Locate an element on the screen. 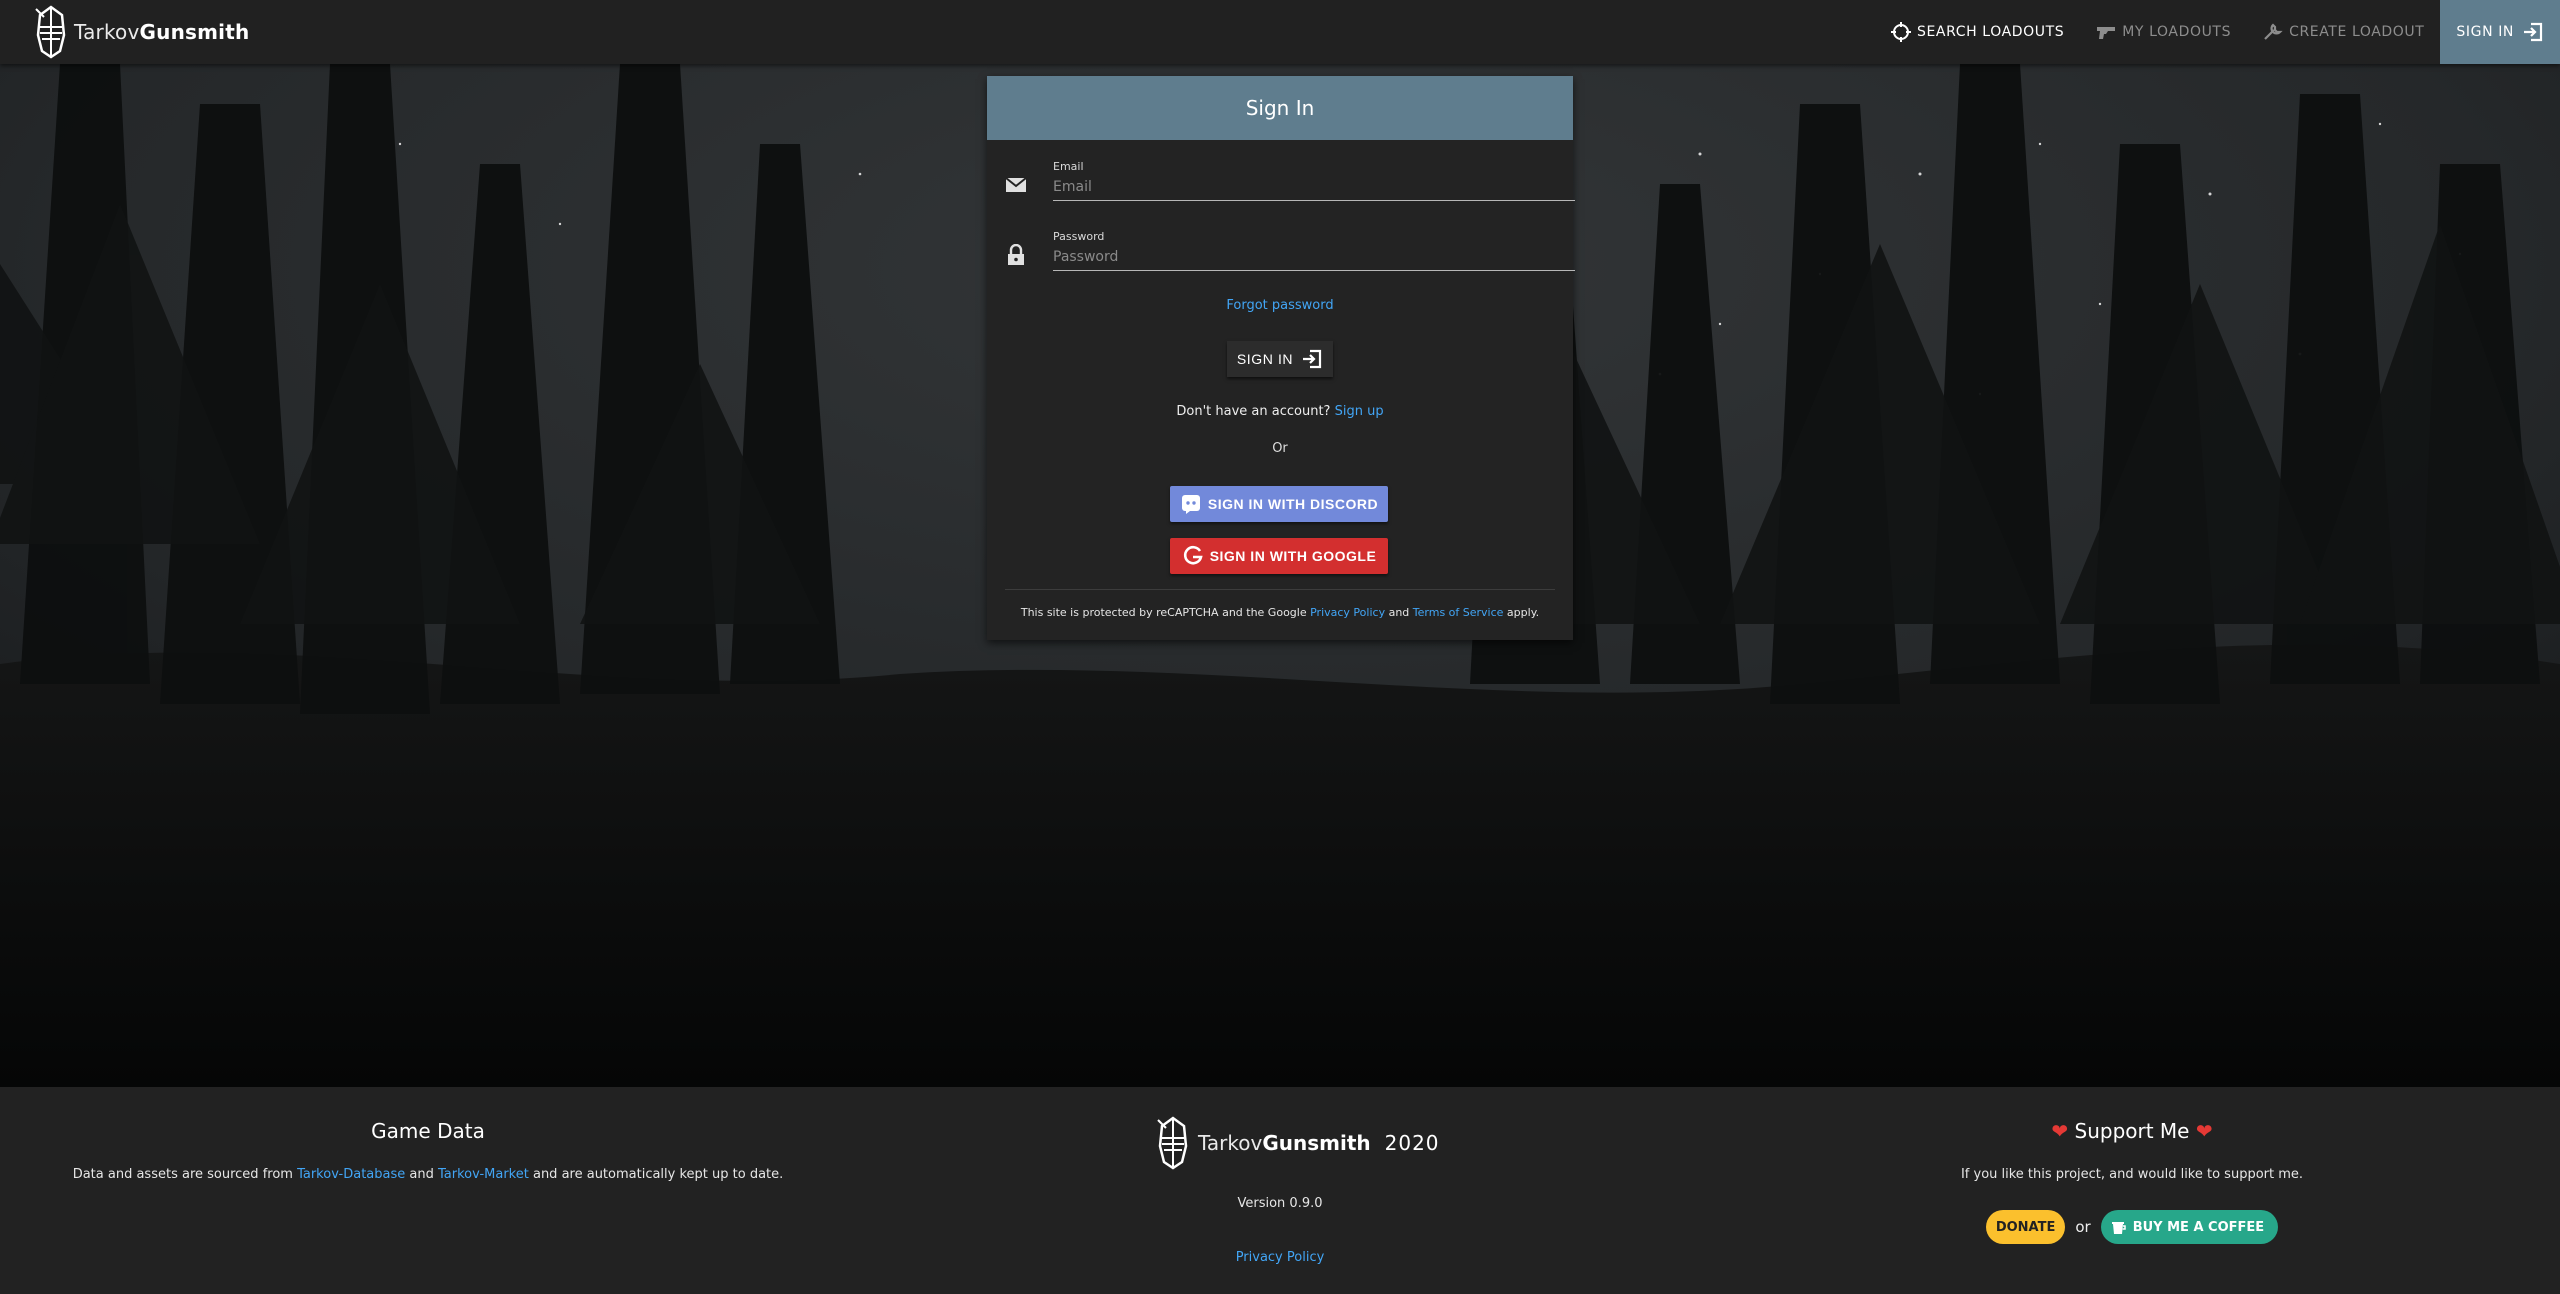 The image size is (2560, 1294). recaptcha-and: and is located at coordinates (1399, 612).